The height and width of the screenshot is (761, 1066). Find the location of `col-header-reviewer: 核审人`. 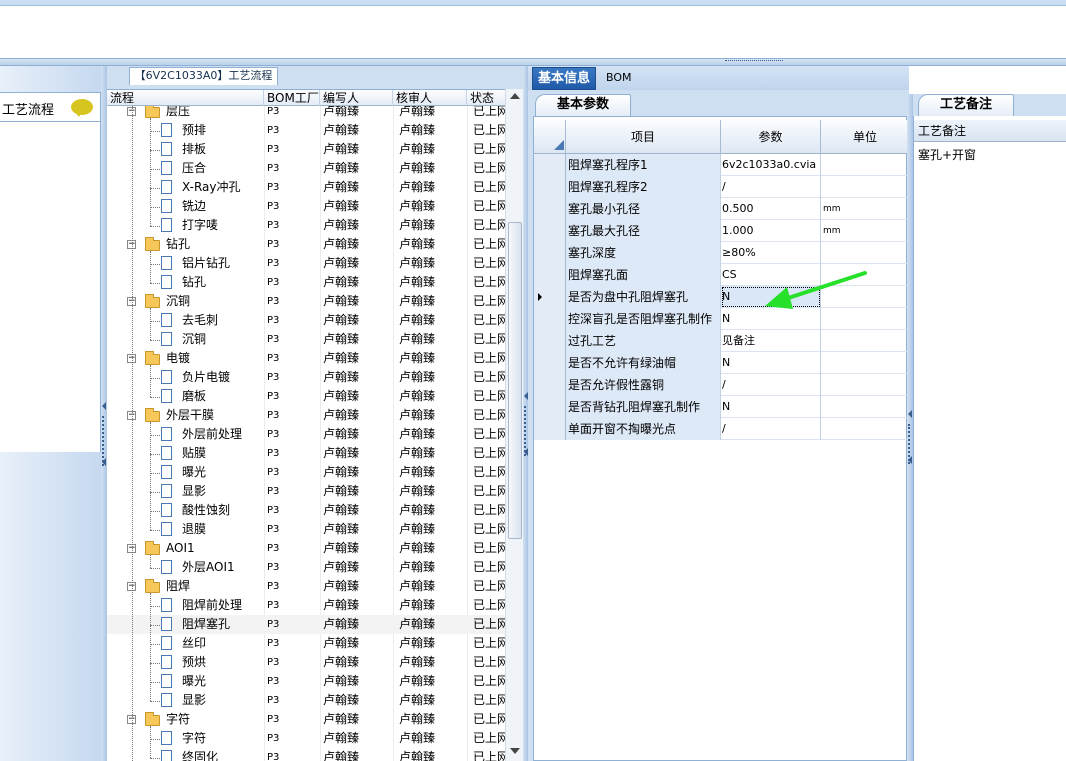

col-header-reviewer: 核审人 is located at coordinates (430, 98).